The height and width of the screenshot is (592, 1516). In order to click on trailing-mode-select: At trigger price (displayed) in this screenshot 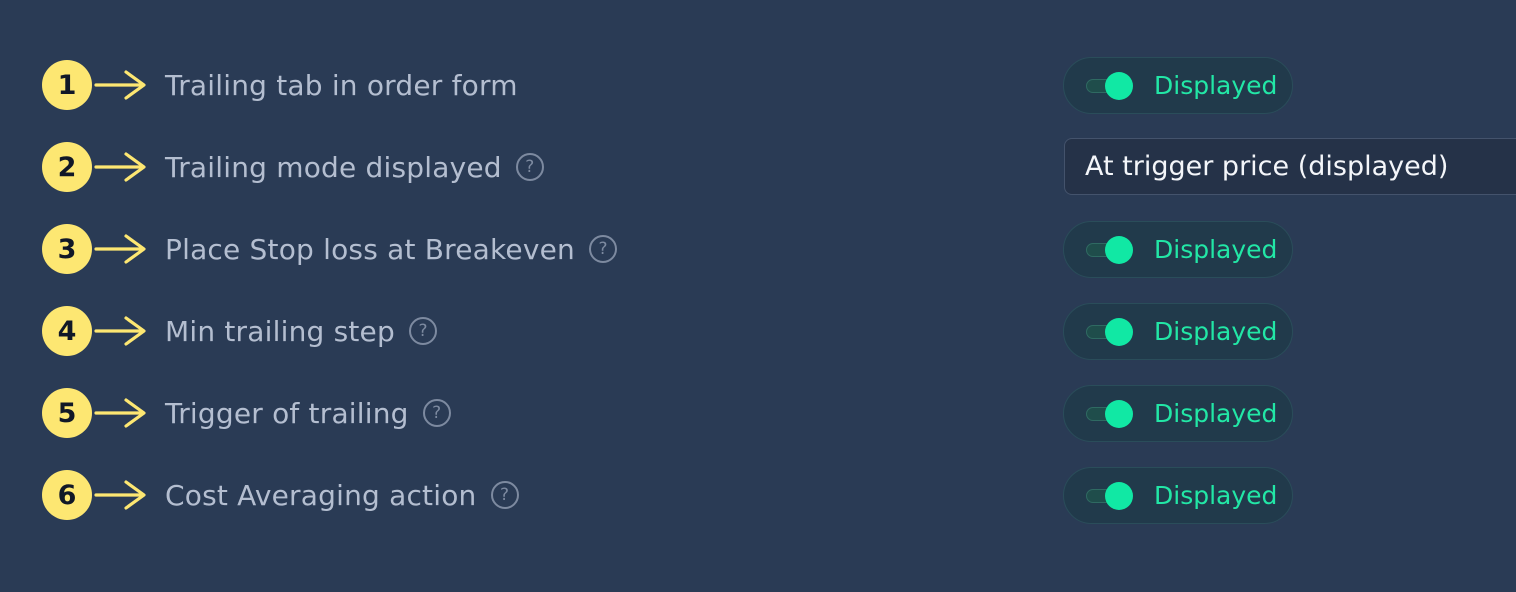, I will do `click(1290, 166)`.